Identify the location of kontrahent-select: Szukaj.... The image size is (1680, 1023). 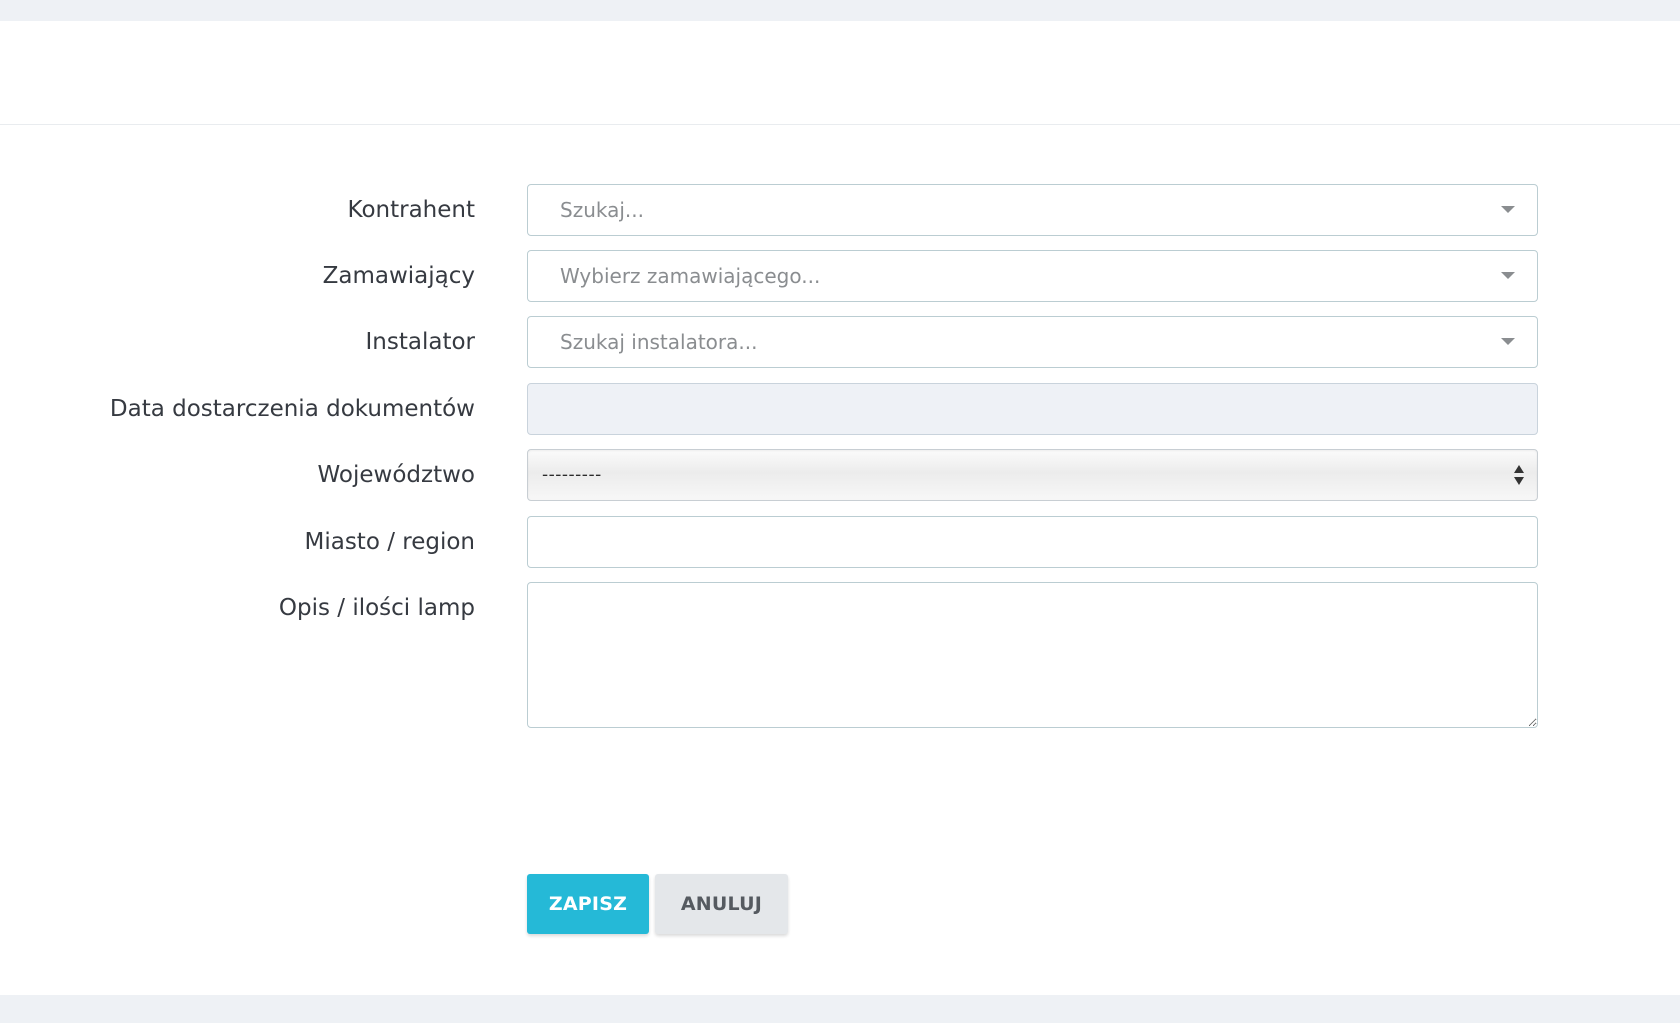
(1032, 210).